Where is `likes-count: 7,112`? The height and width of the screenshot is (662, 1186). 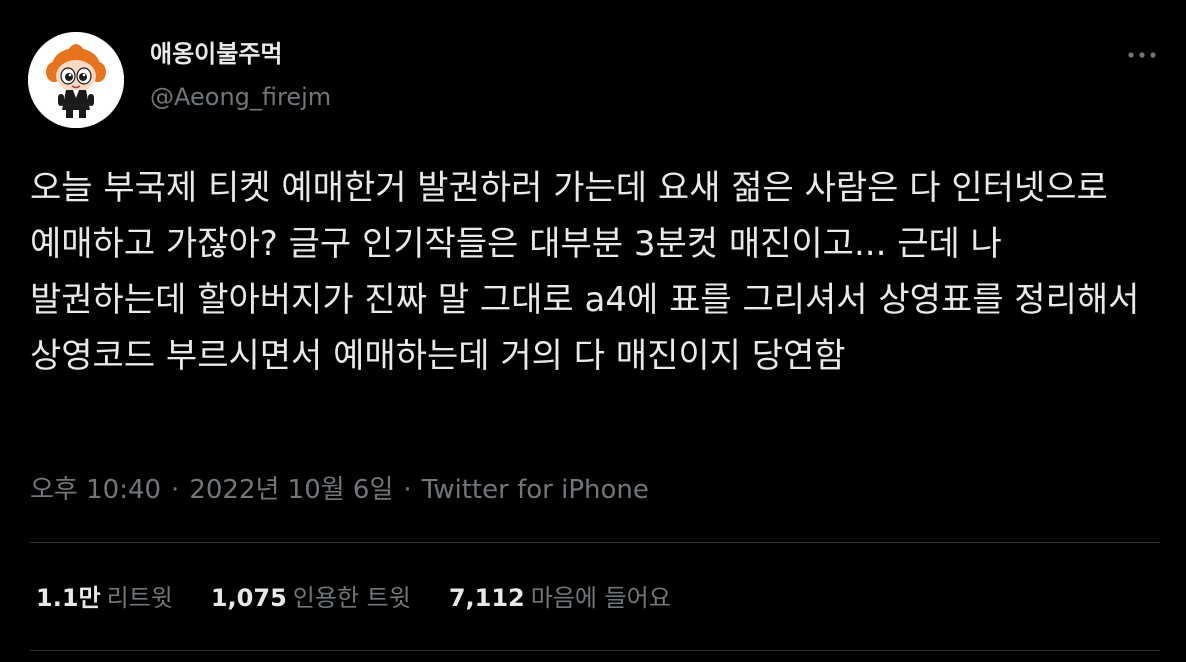
likes-count: 7,112 is located at coordinates (486, 598).